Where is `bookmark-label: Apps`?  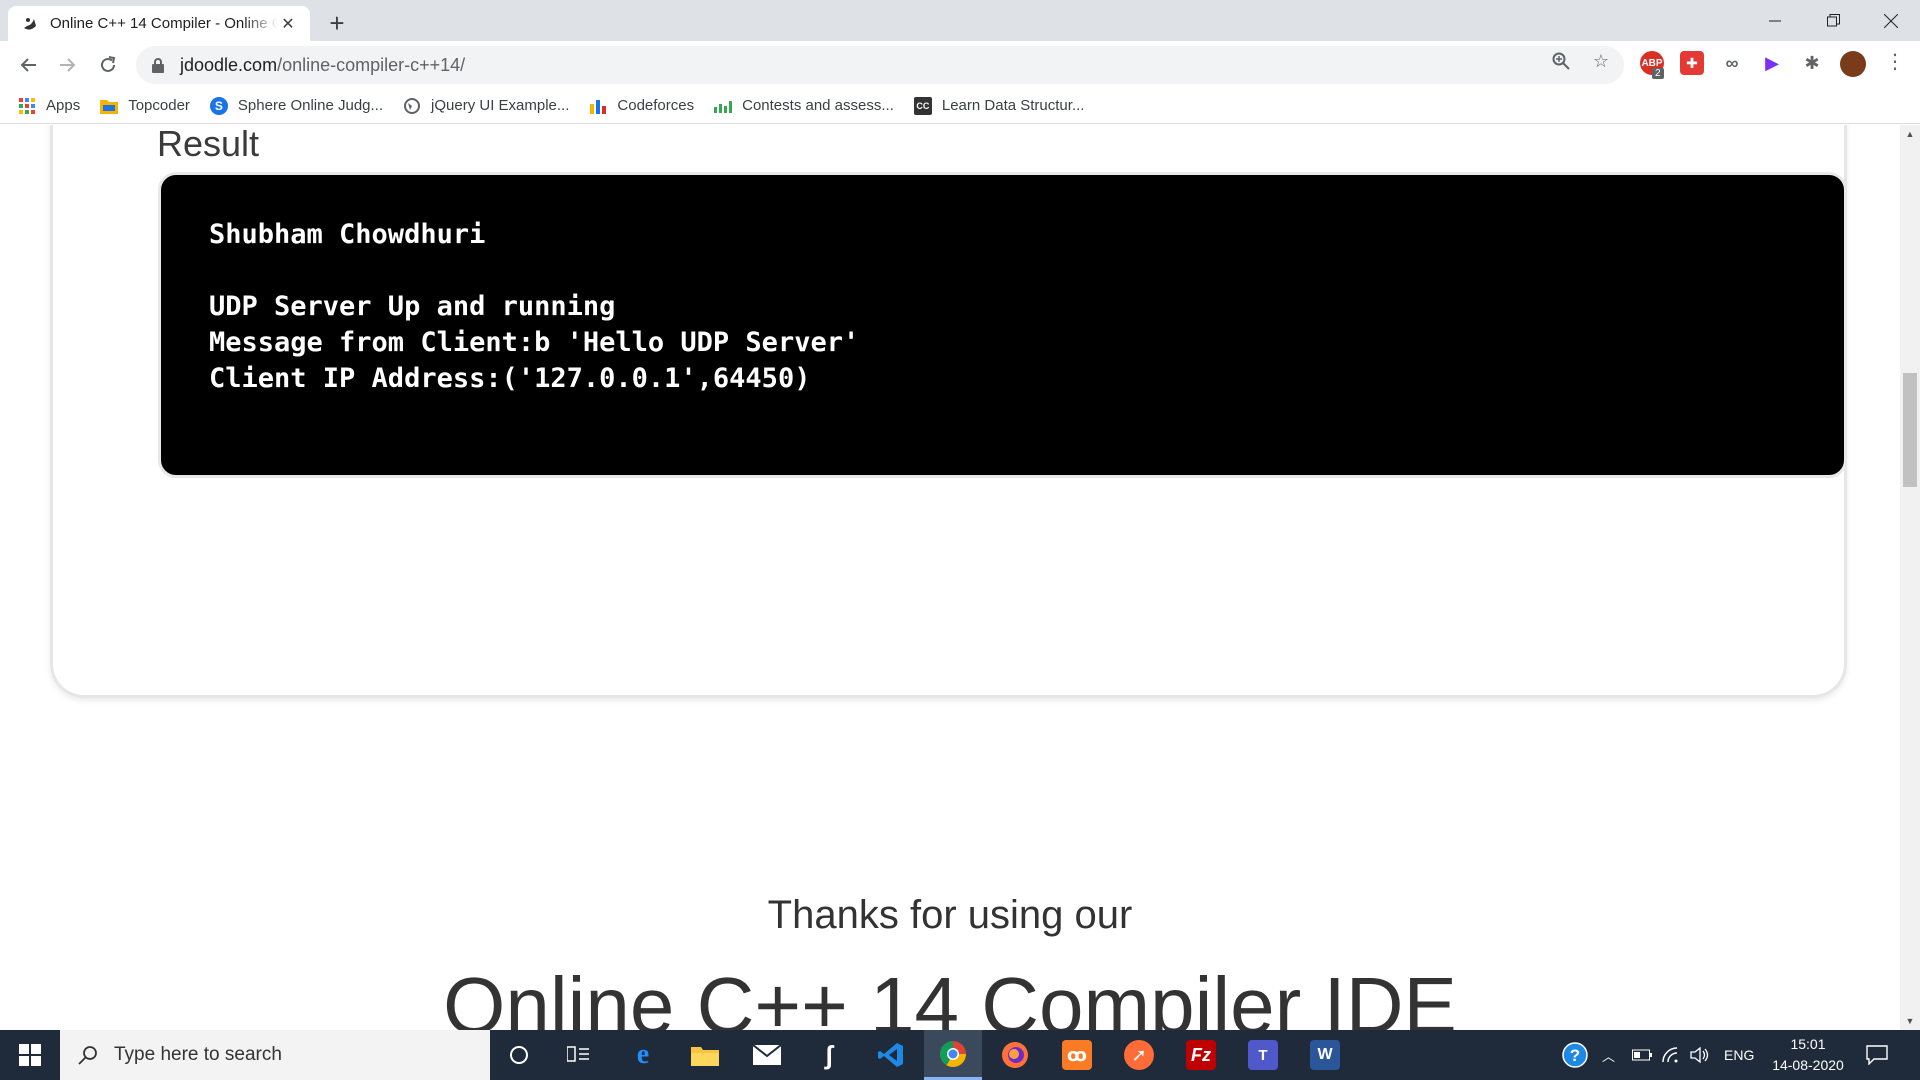 bookmark-label: Apps is located at coordinates (63, 105).